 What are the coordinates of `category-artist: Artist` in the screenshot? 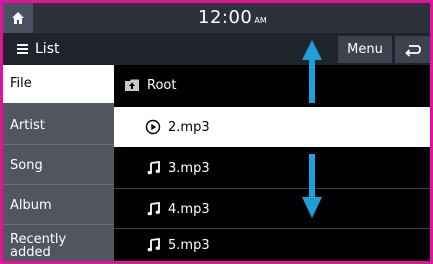 It's located at (58, 126).